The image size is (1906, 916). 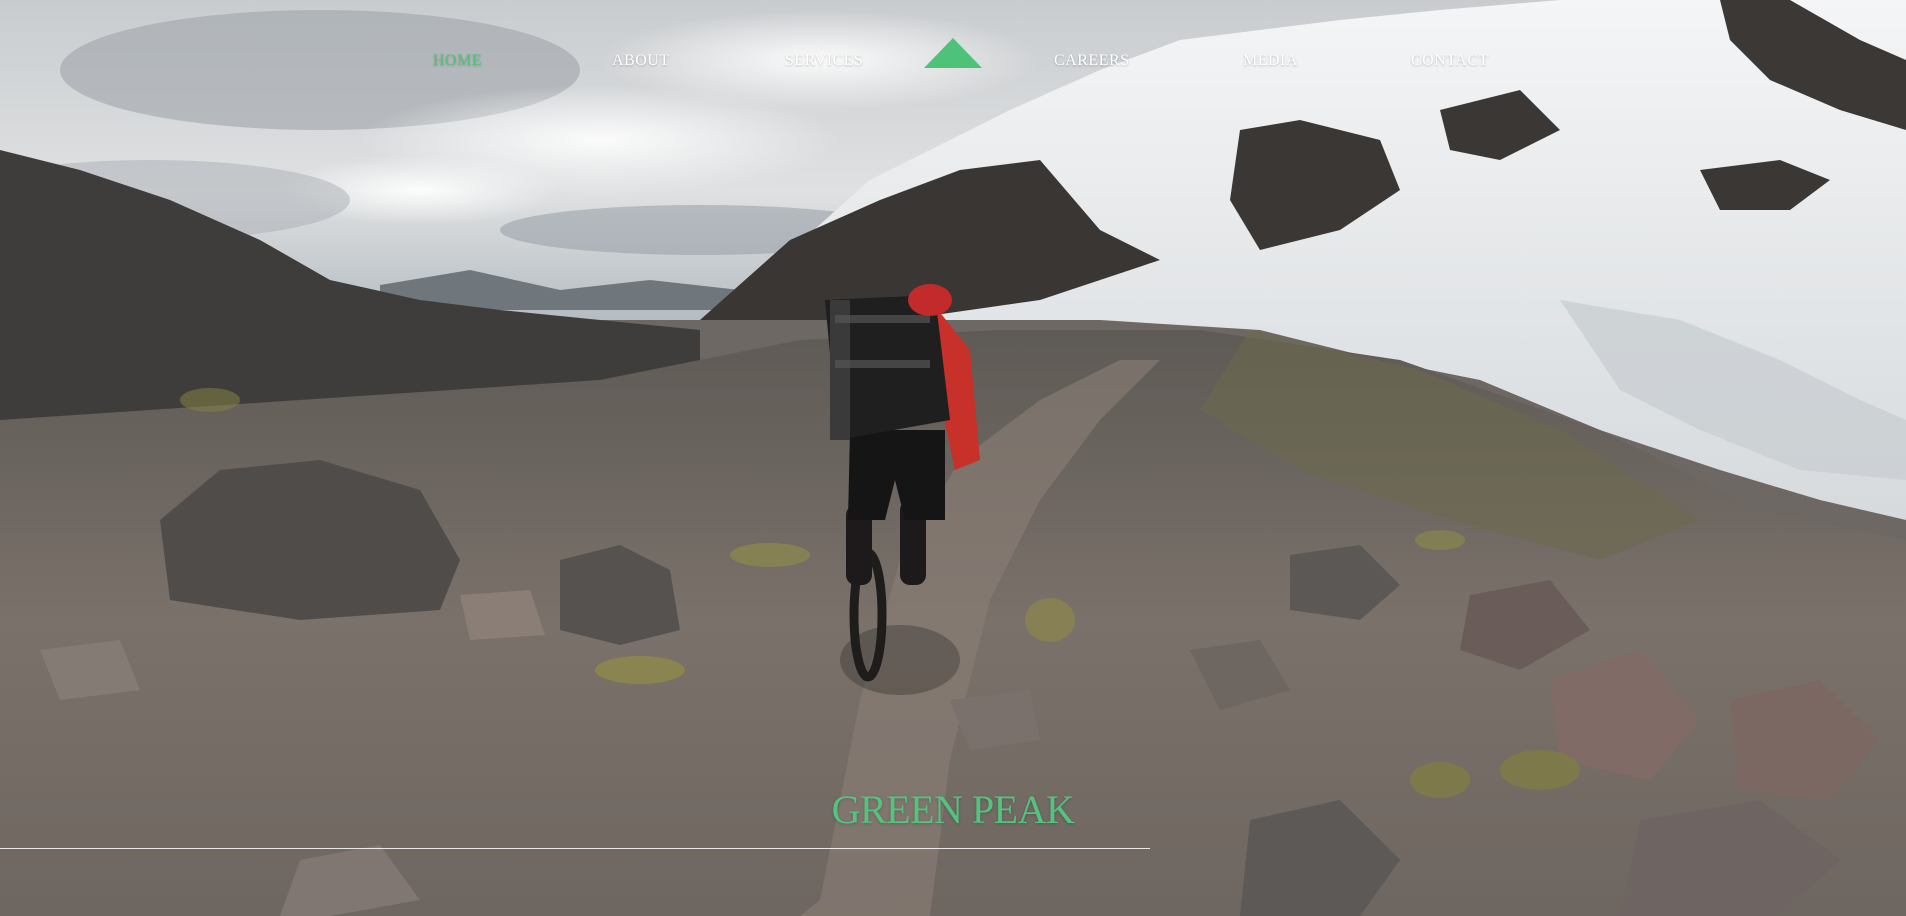 I want to click on nav-item-services: SERVICES, so click(x=824, y=61).